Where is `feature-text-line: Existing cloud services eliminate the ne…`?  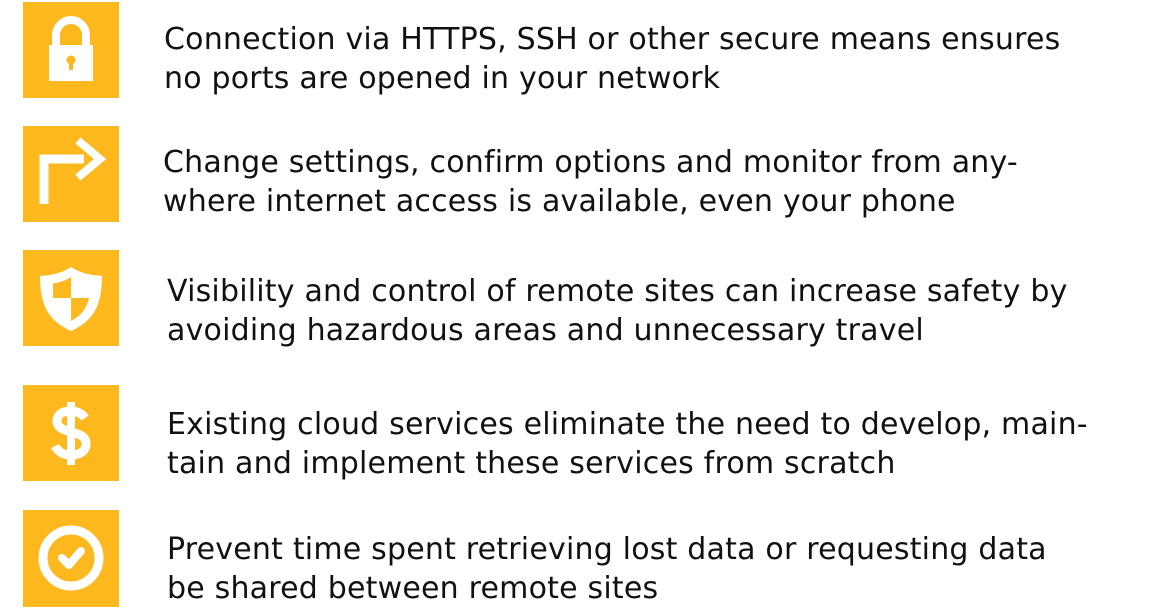 feature-text-line: Existing cloud services eliminate the ne… is located at coordinates (627, 424).